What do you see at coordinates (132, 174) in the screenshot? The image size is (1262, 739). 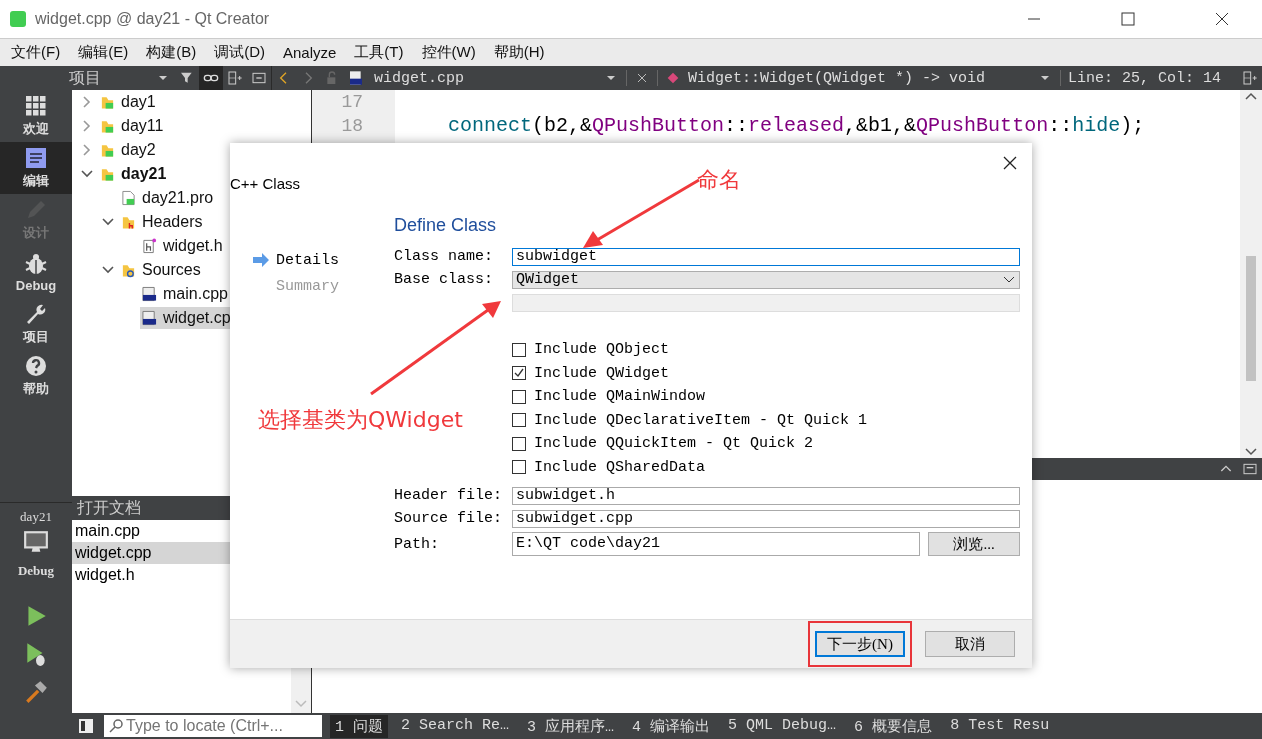 I see `tree-item: day21` at bounding box center [132, 174].